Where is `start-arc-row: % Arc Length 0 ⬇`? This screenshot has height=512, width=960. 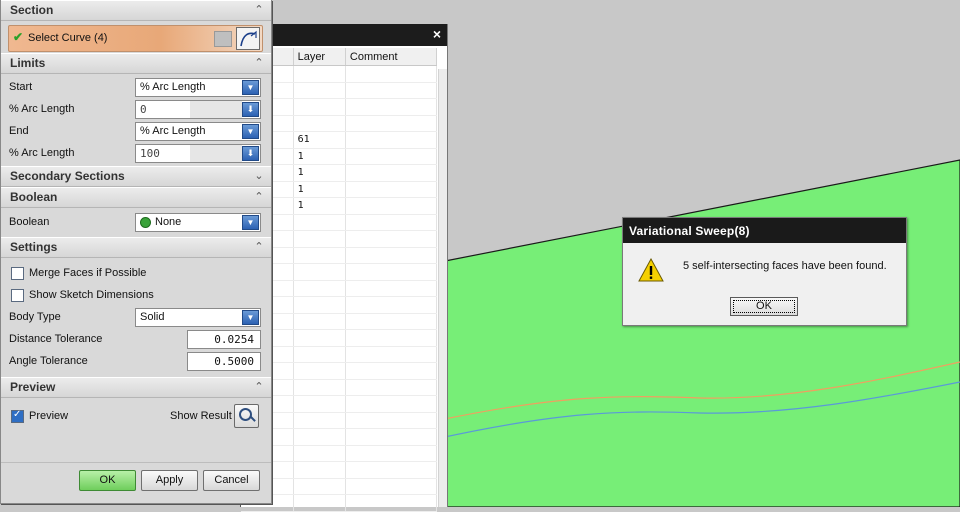
start-arc-row: % Arc Length 0 ⬇ is located at coordinates (136, 109).